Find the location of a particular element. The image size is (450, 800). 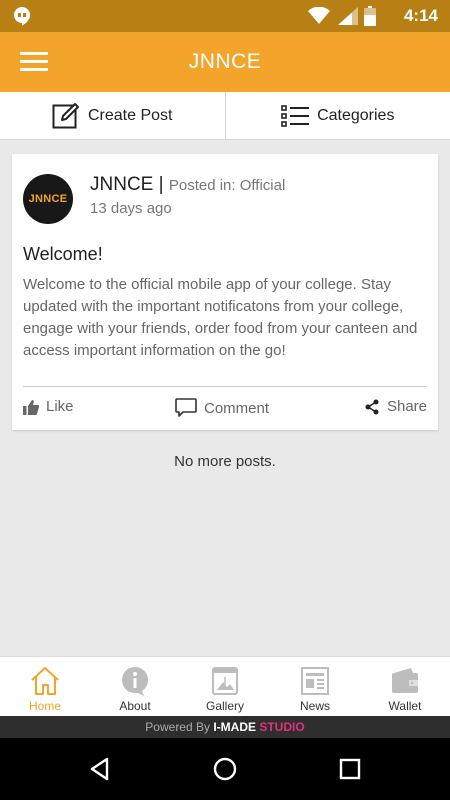

post-author: JNNCE | Posted in: Official is located at coordinates (187, 185).